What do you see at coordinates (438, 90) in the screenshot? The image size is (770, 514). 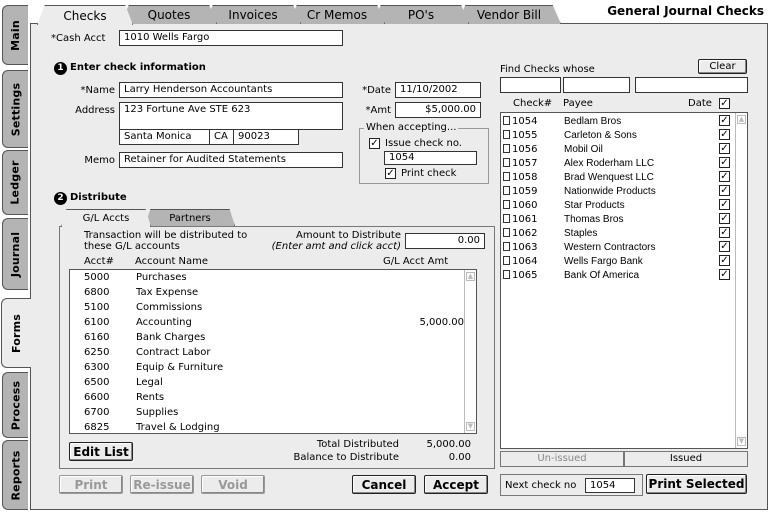 I see `date-field: 11/10/2002` at bounding box center [438, 90].